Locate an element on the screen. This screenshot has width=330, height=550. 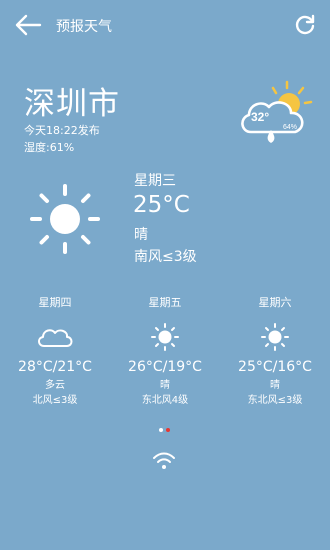
page-dot-active is located at coordinates (168, 430).